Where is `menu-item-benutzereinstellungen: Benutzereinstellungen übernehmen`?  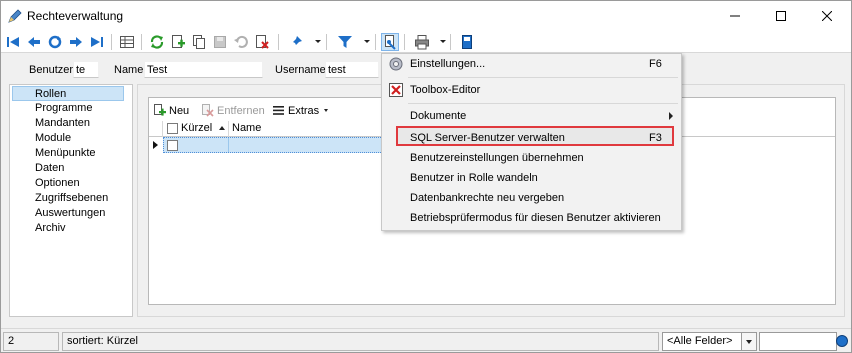
menu-item-benutzereinstellungen: Benutzereinstellungen übernehmen is located at coordinates (532, 158).